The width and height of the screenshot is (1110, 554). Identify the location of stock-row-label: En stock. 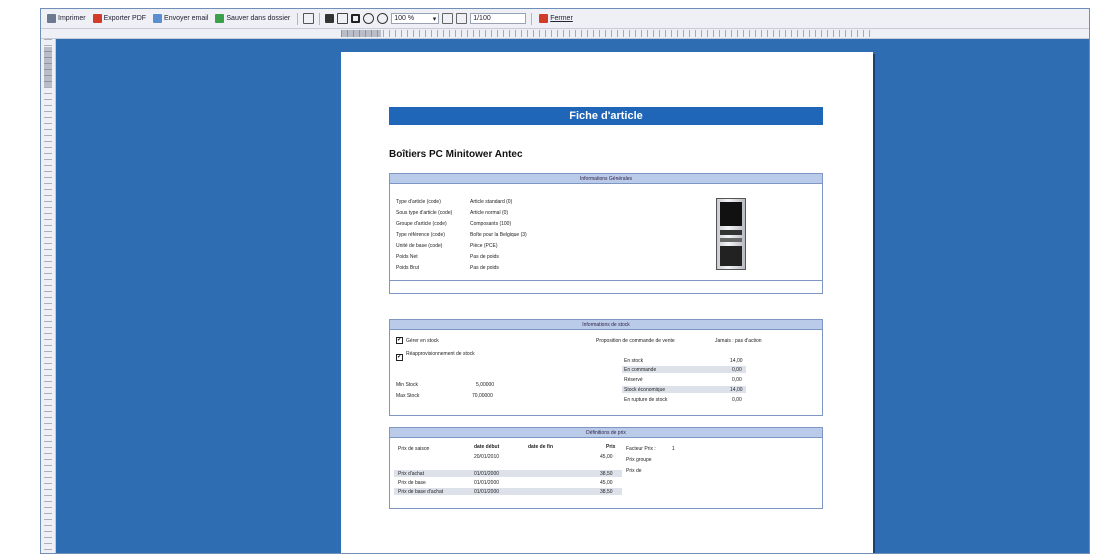
(634, 361).